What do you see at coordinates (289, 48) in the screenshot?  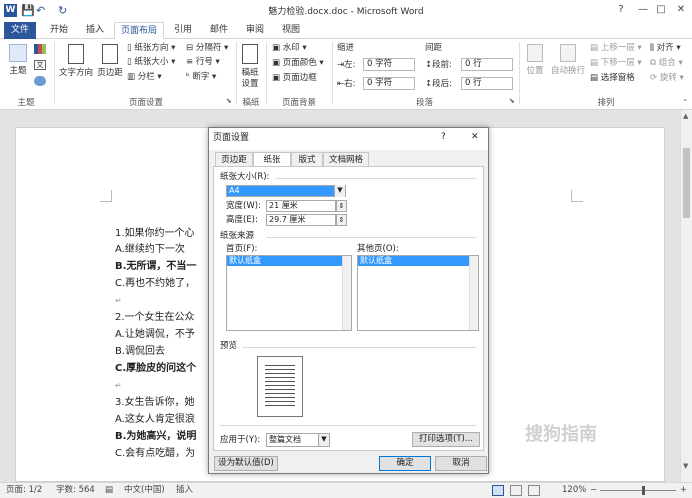 I see `watermark-button: ▣ 水印 ▾` at bounding box center [289, 48].